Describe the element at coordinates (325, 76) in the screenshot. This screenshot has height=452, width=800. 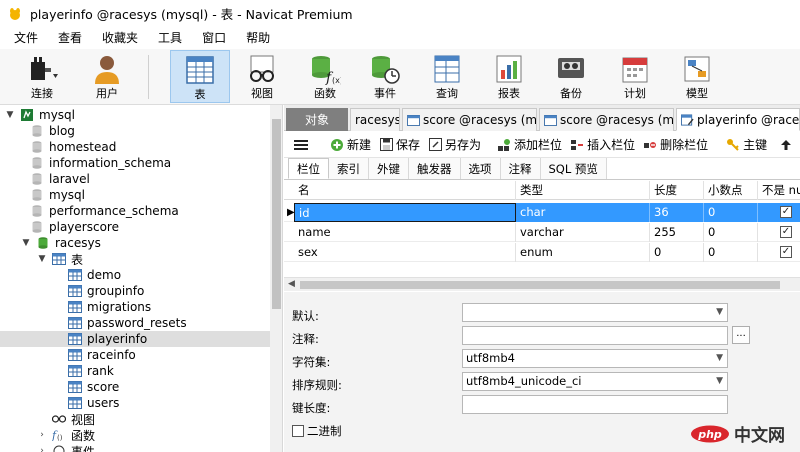
I see `function-button: f (x) 函数` at that location.